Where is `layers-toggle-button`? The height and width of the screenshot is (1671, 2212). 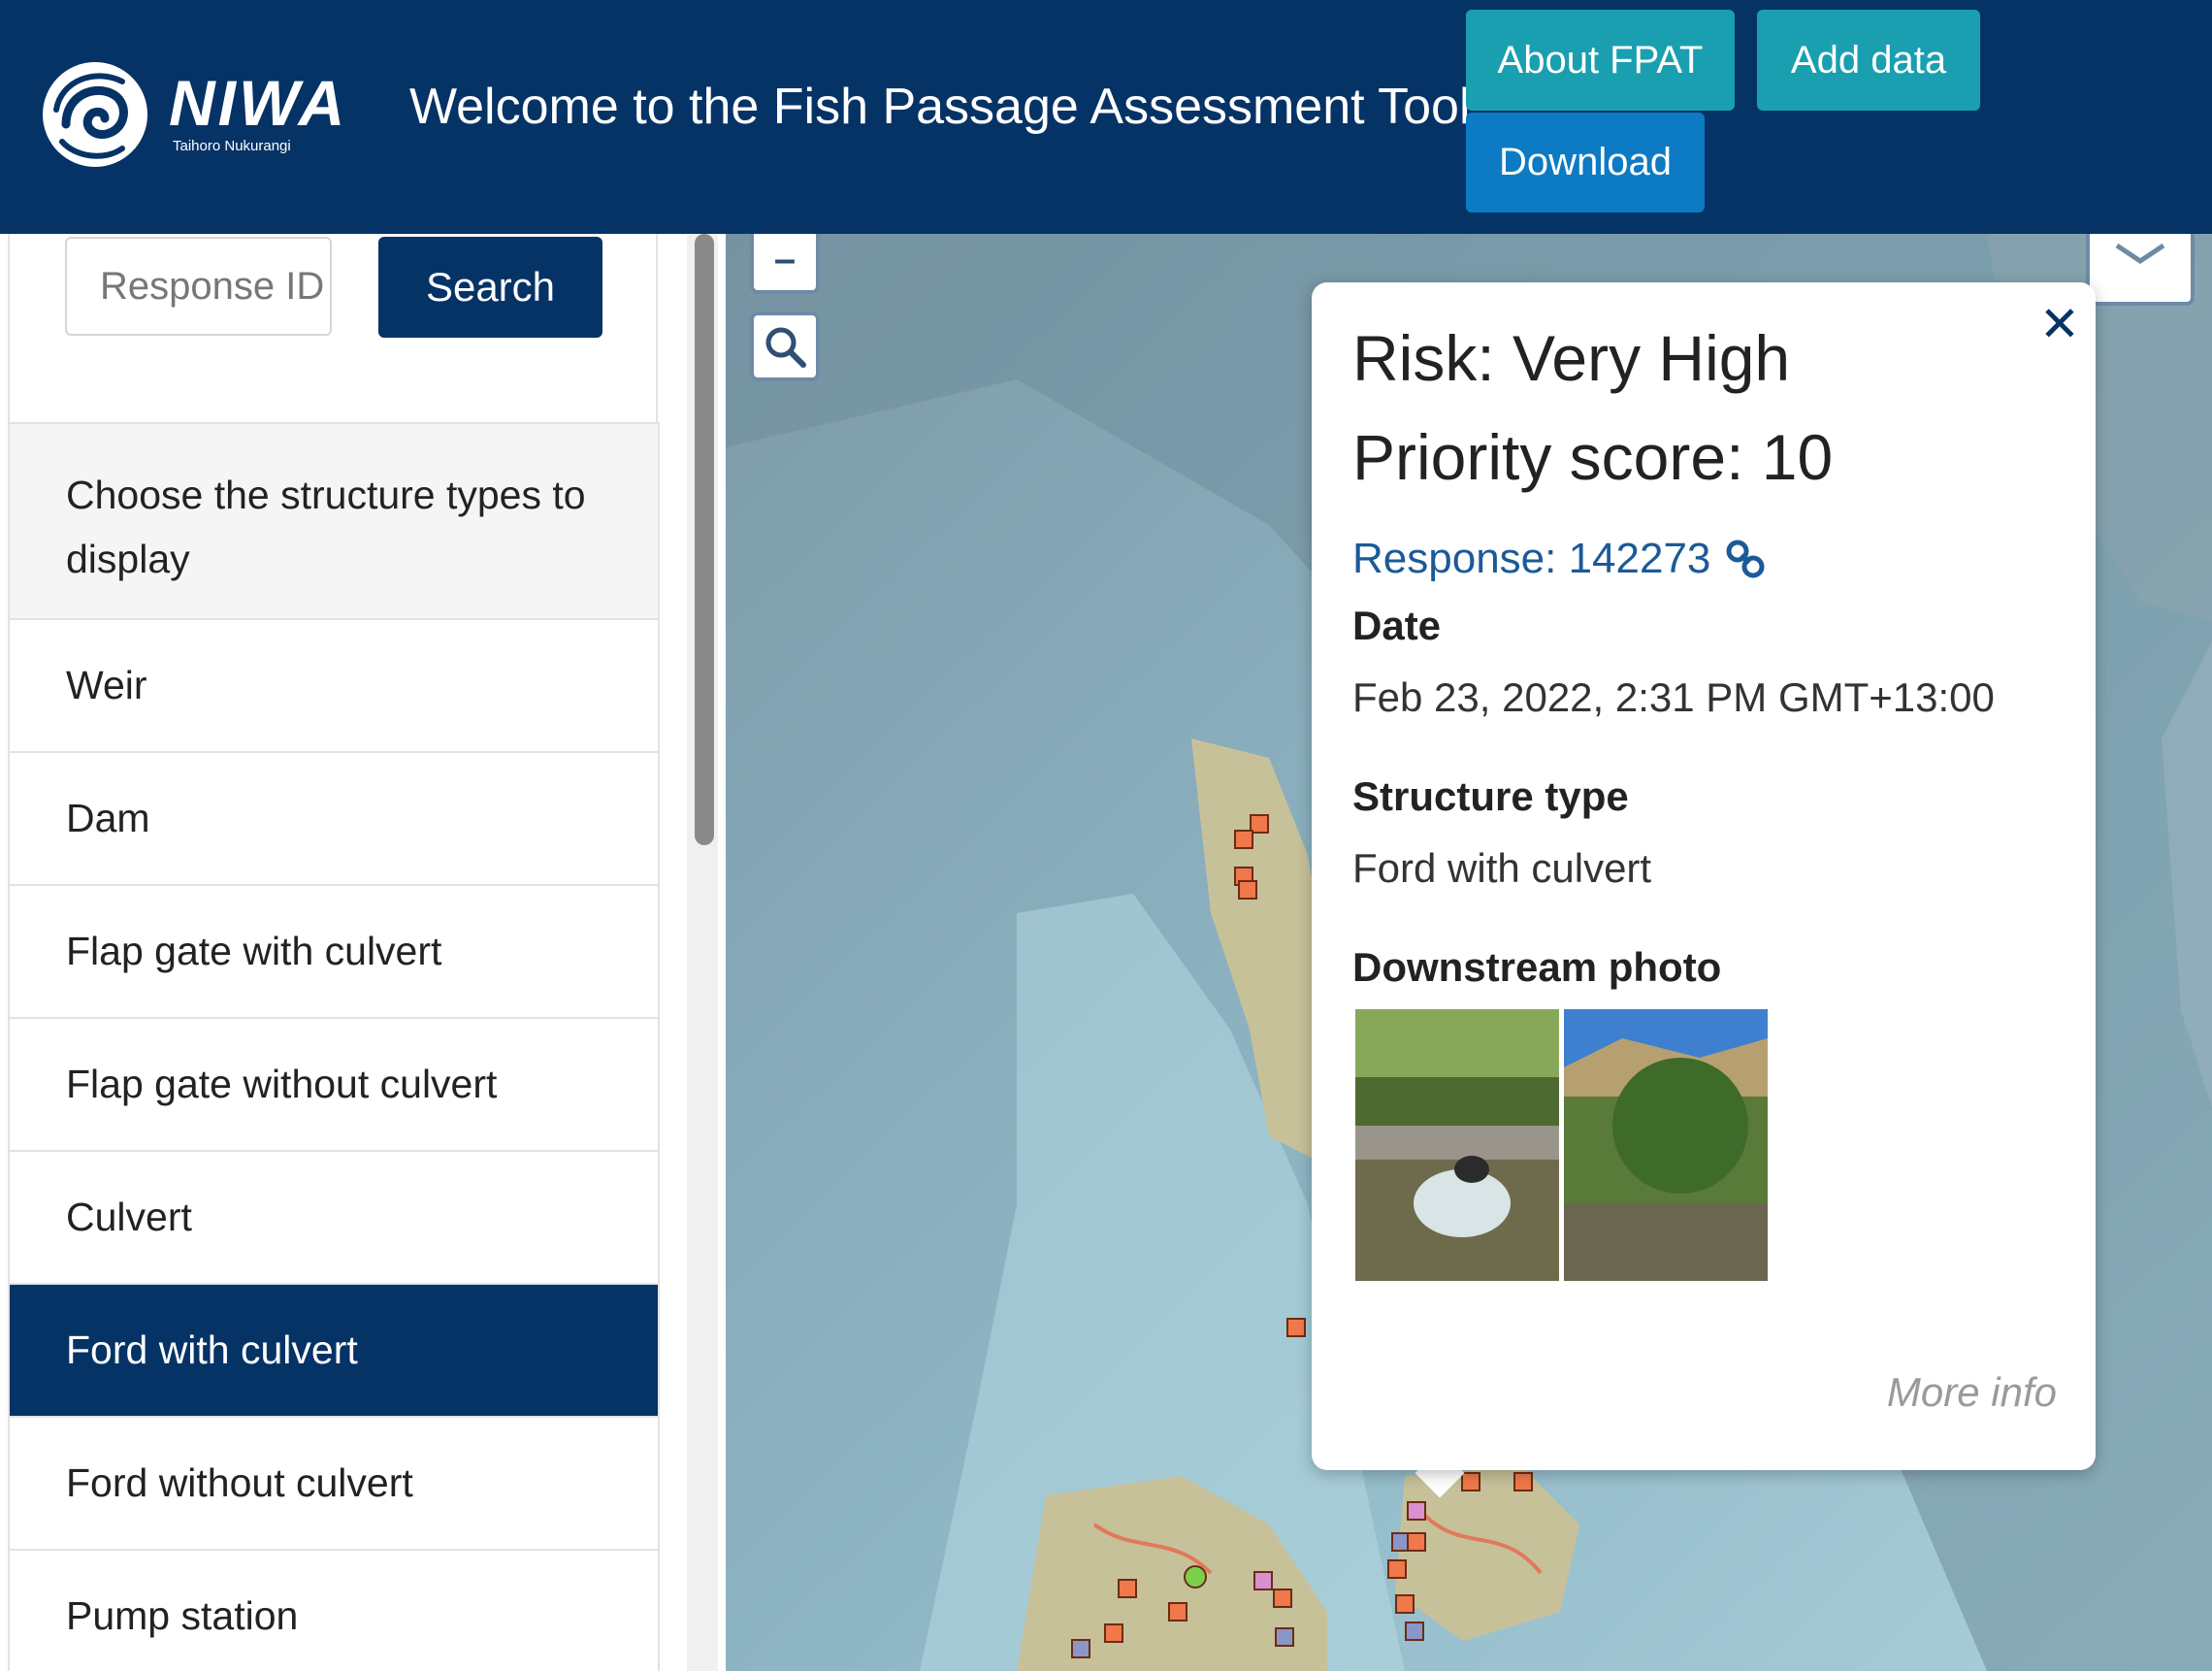 layers-toggle-button is located at coordinates (2140, 270).